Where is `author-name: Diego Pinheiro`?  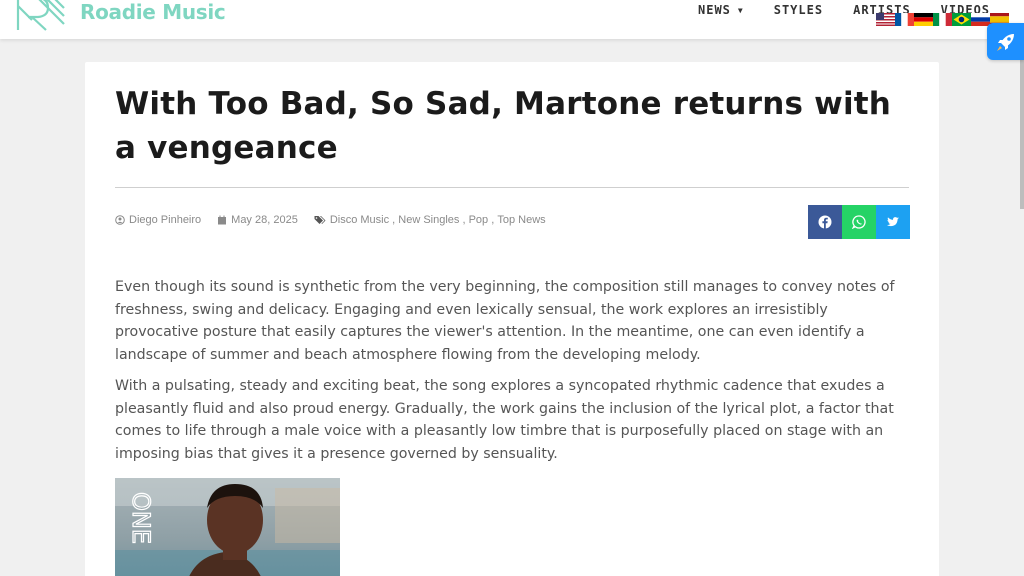 author-name: Diego Pinheiro is located at coordinates (165, 220).